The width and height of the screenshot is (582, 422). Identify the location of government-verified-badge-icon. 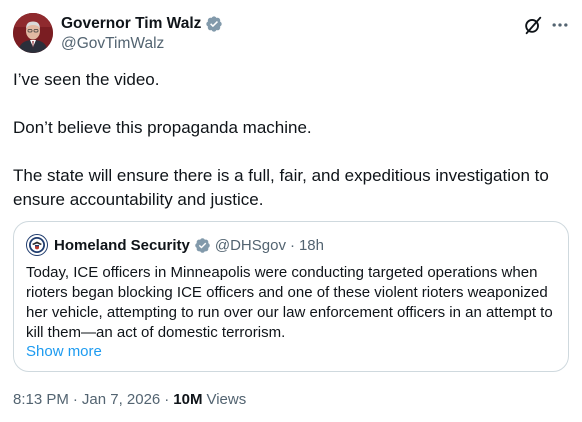
(202, 245).